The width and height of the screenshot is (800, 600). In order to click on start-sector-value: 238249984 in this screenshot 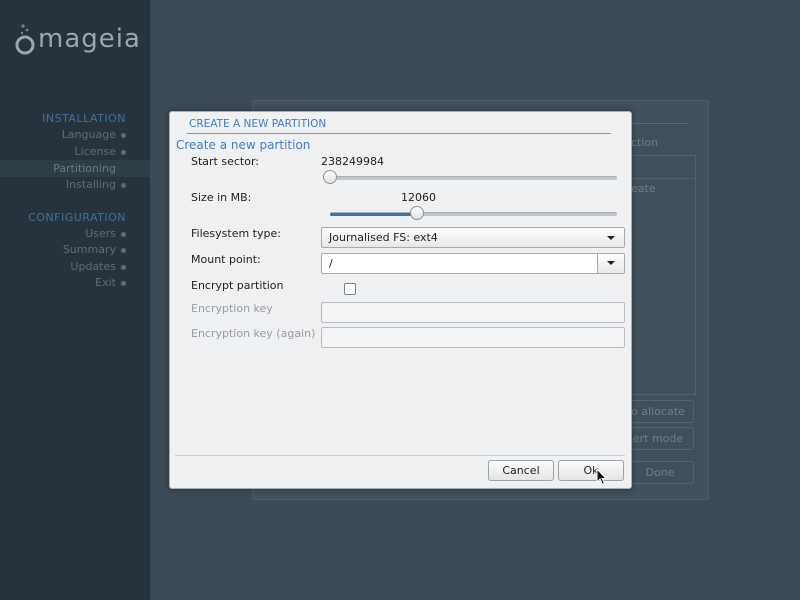, I will do `click(352, 161)`.